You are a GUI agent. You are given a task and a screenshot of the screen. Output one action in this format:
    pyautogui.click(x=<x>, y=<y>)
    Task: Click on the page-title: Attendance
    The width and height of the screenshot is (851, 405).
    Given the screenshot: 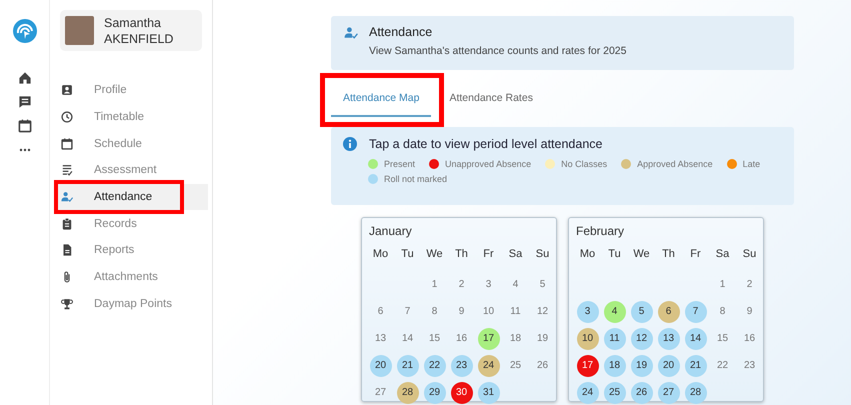 What is the action you would take?
    pyautogui.click(x=401, y=32)
    